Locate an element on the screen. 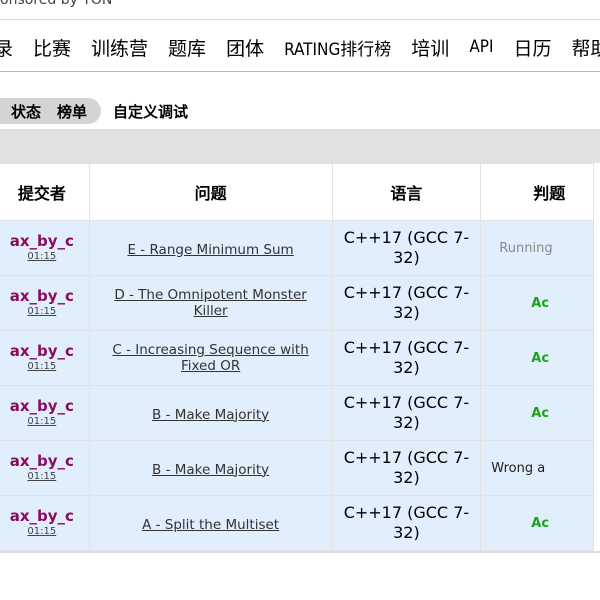 This screenshot has height=600, width=600. header-language: 语言 is located at coordinates (406, 192).